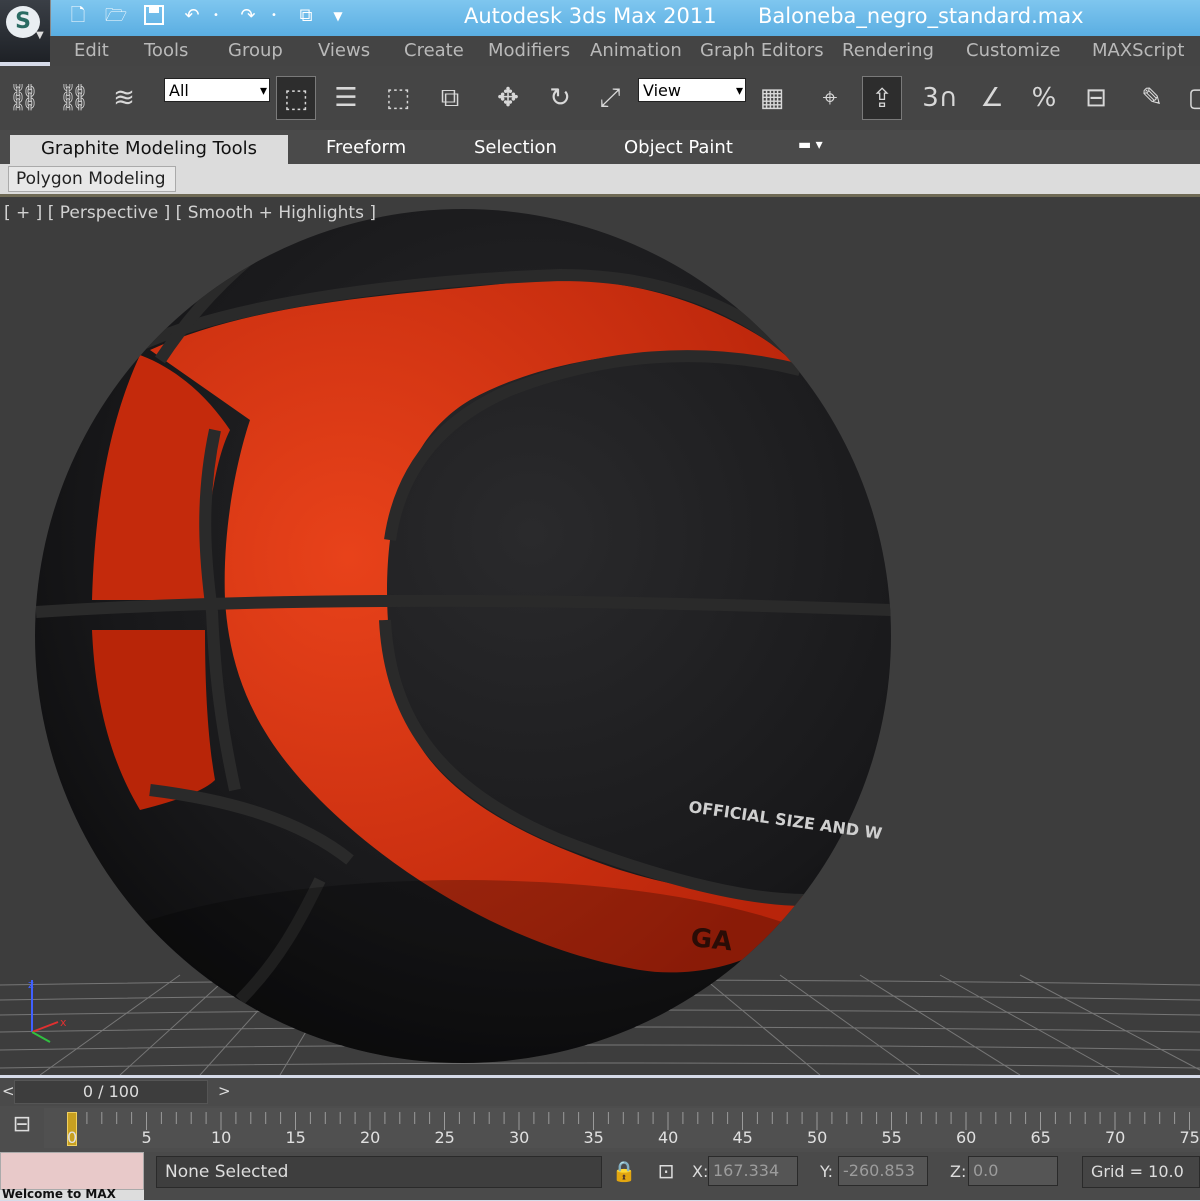  I want to click on undo-dropdown-icon: •, so click(216, 16).